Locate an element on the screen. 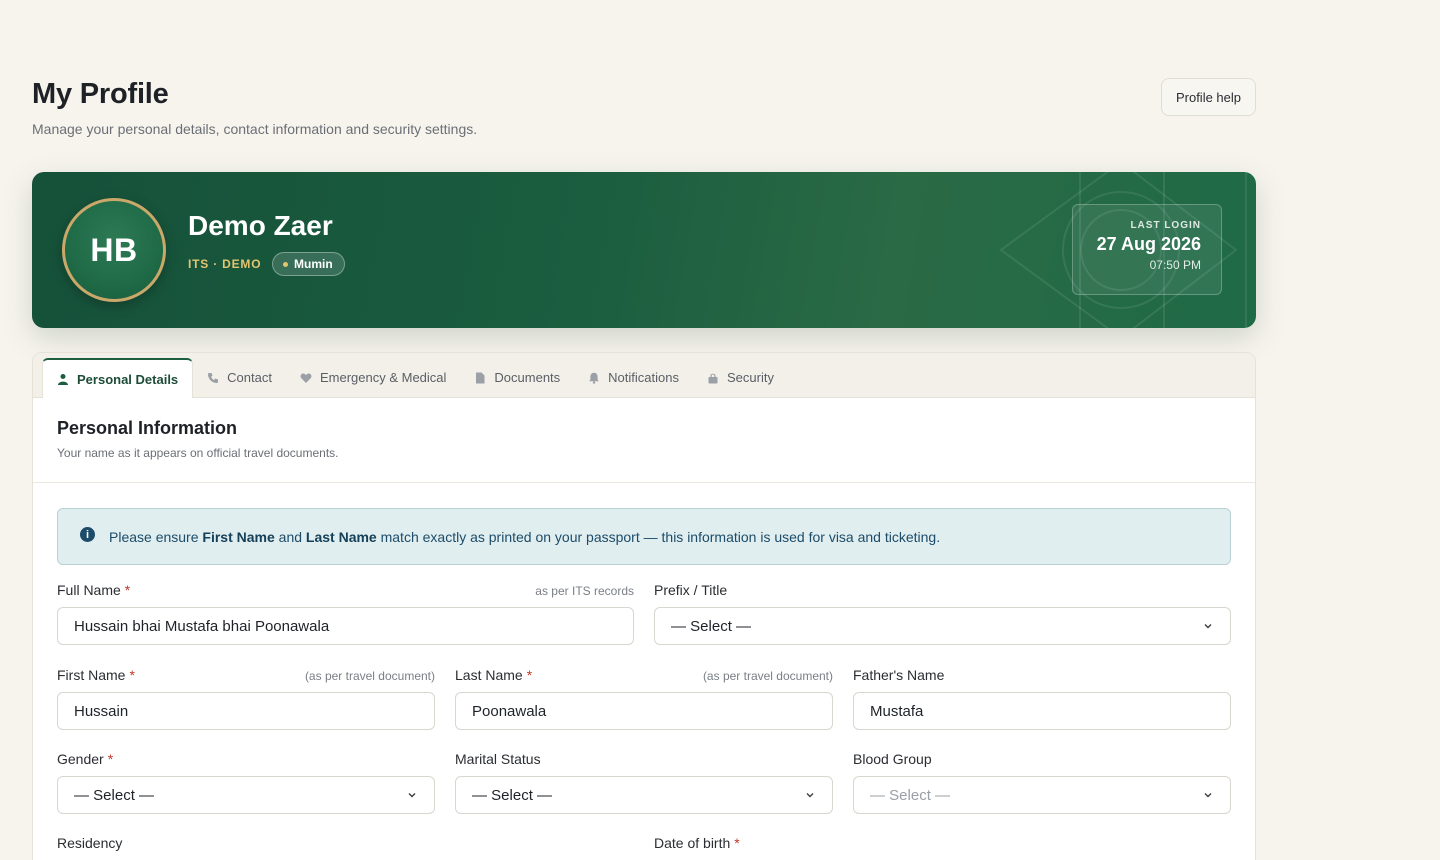 The width and height of the screenshot is (1440, 860). prefix-title-label: Prefix / Title is located at coordinates (691, 590).